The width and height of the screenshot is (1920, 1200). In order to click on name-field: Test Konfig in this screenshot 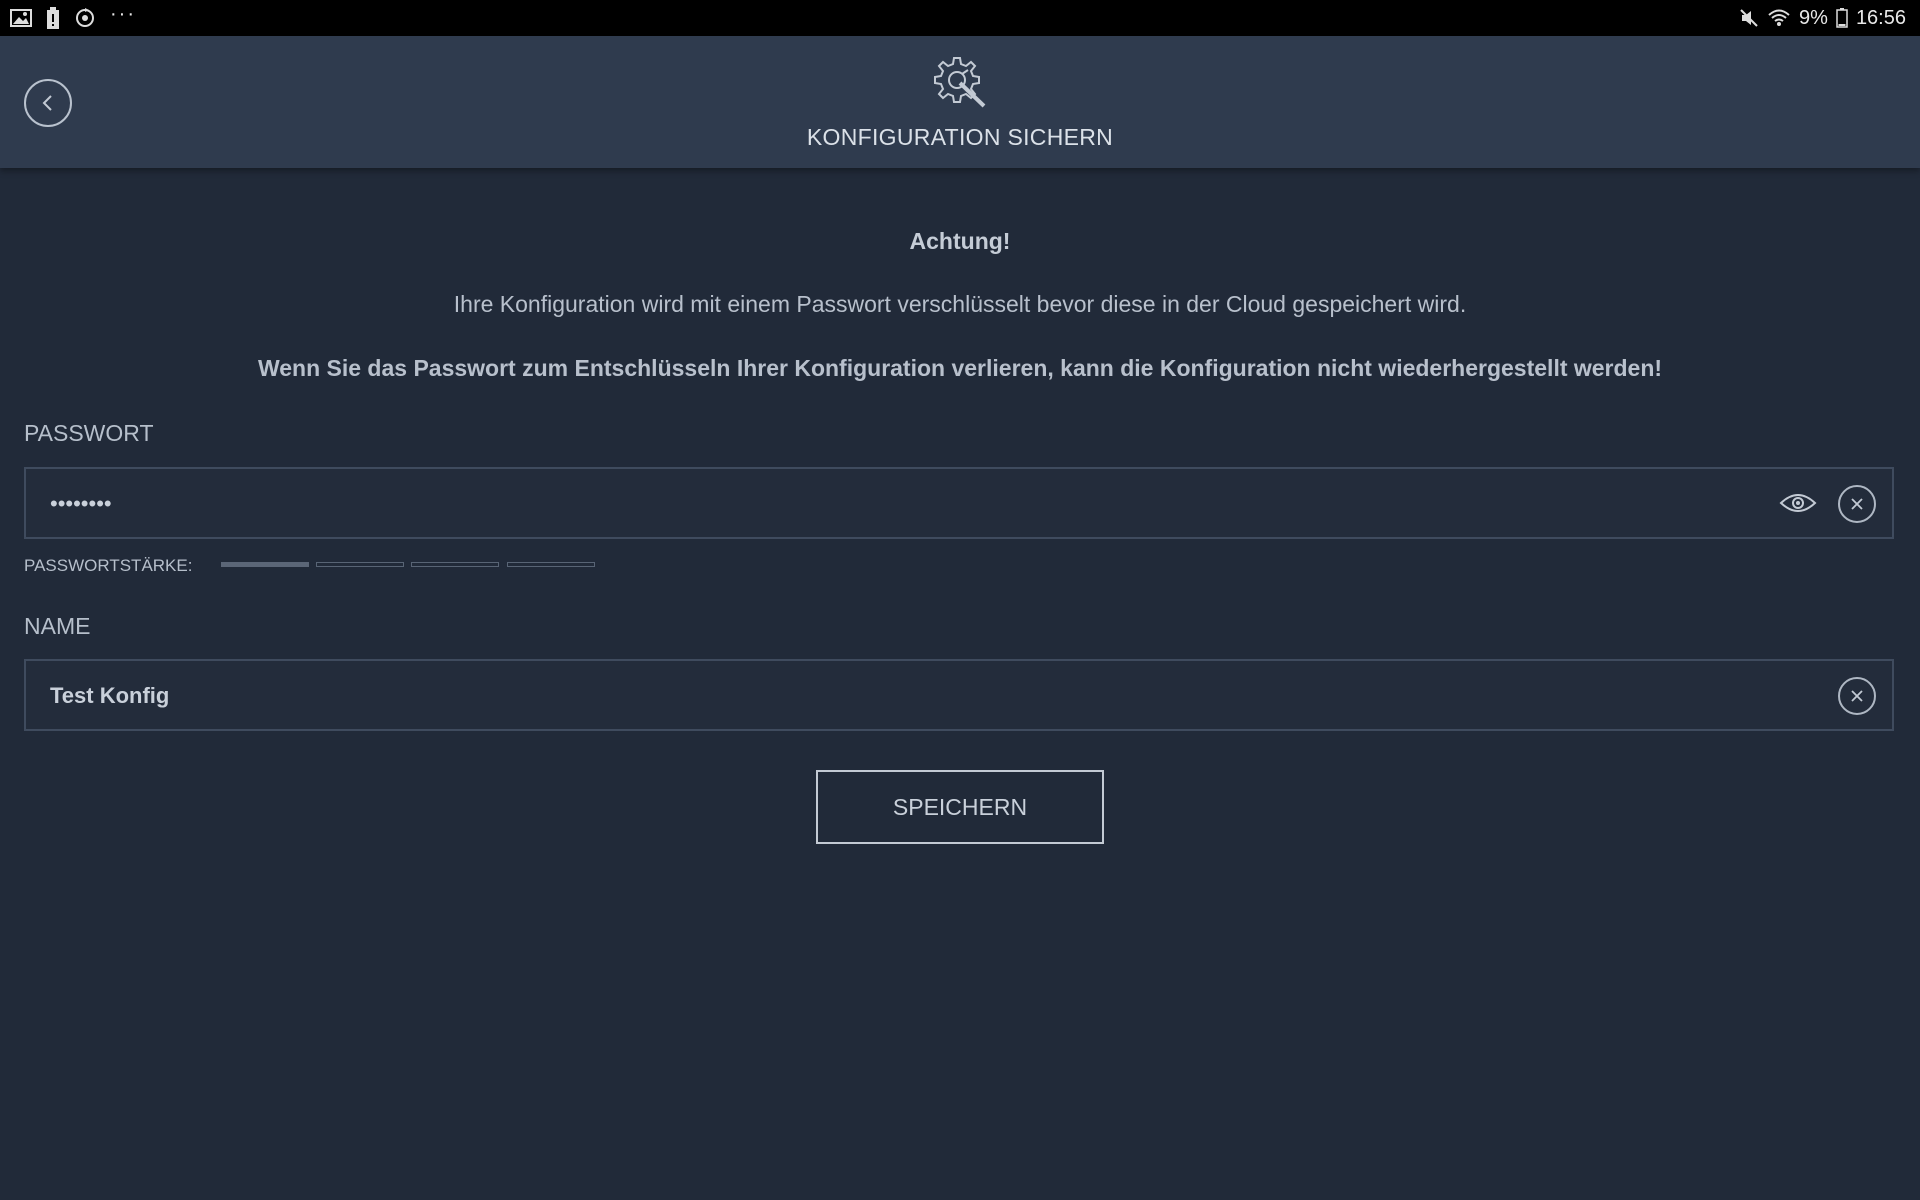, I will do `click(959, 695)`.